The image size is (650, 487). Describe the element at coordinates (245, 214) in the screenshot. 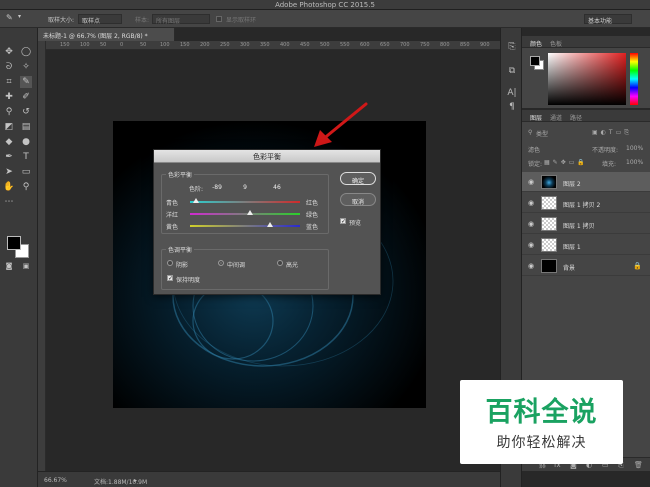

I see `magenta-green-slider-track` at that location.